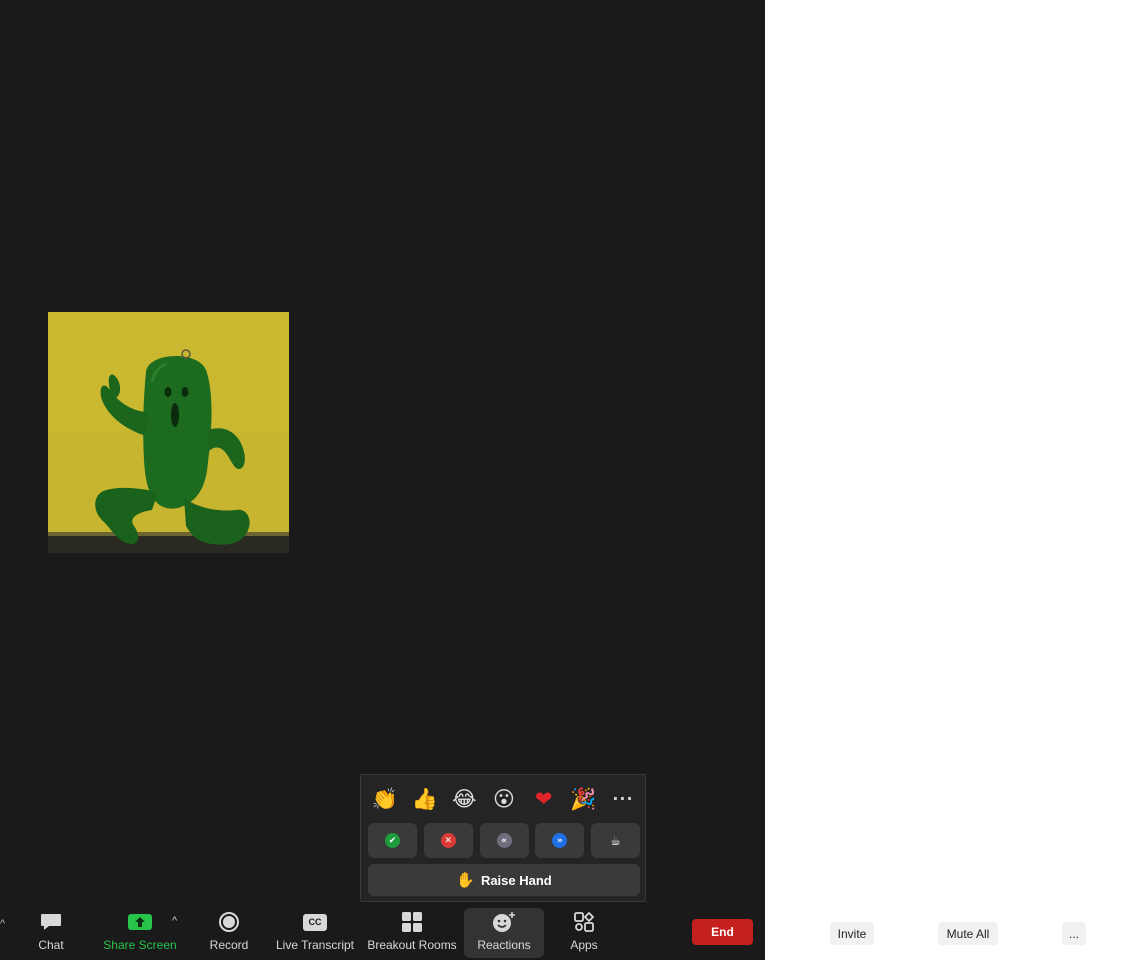 The image size is (1130, 960). What do you see at coordinates (852, 933) in the screenshot?
I see `invite-button: Invite` at bounding box center [852, 933].